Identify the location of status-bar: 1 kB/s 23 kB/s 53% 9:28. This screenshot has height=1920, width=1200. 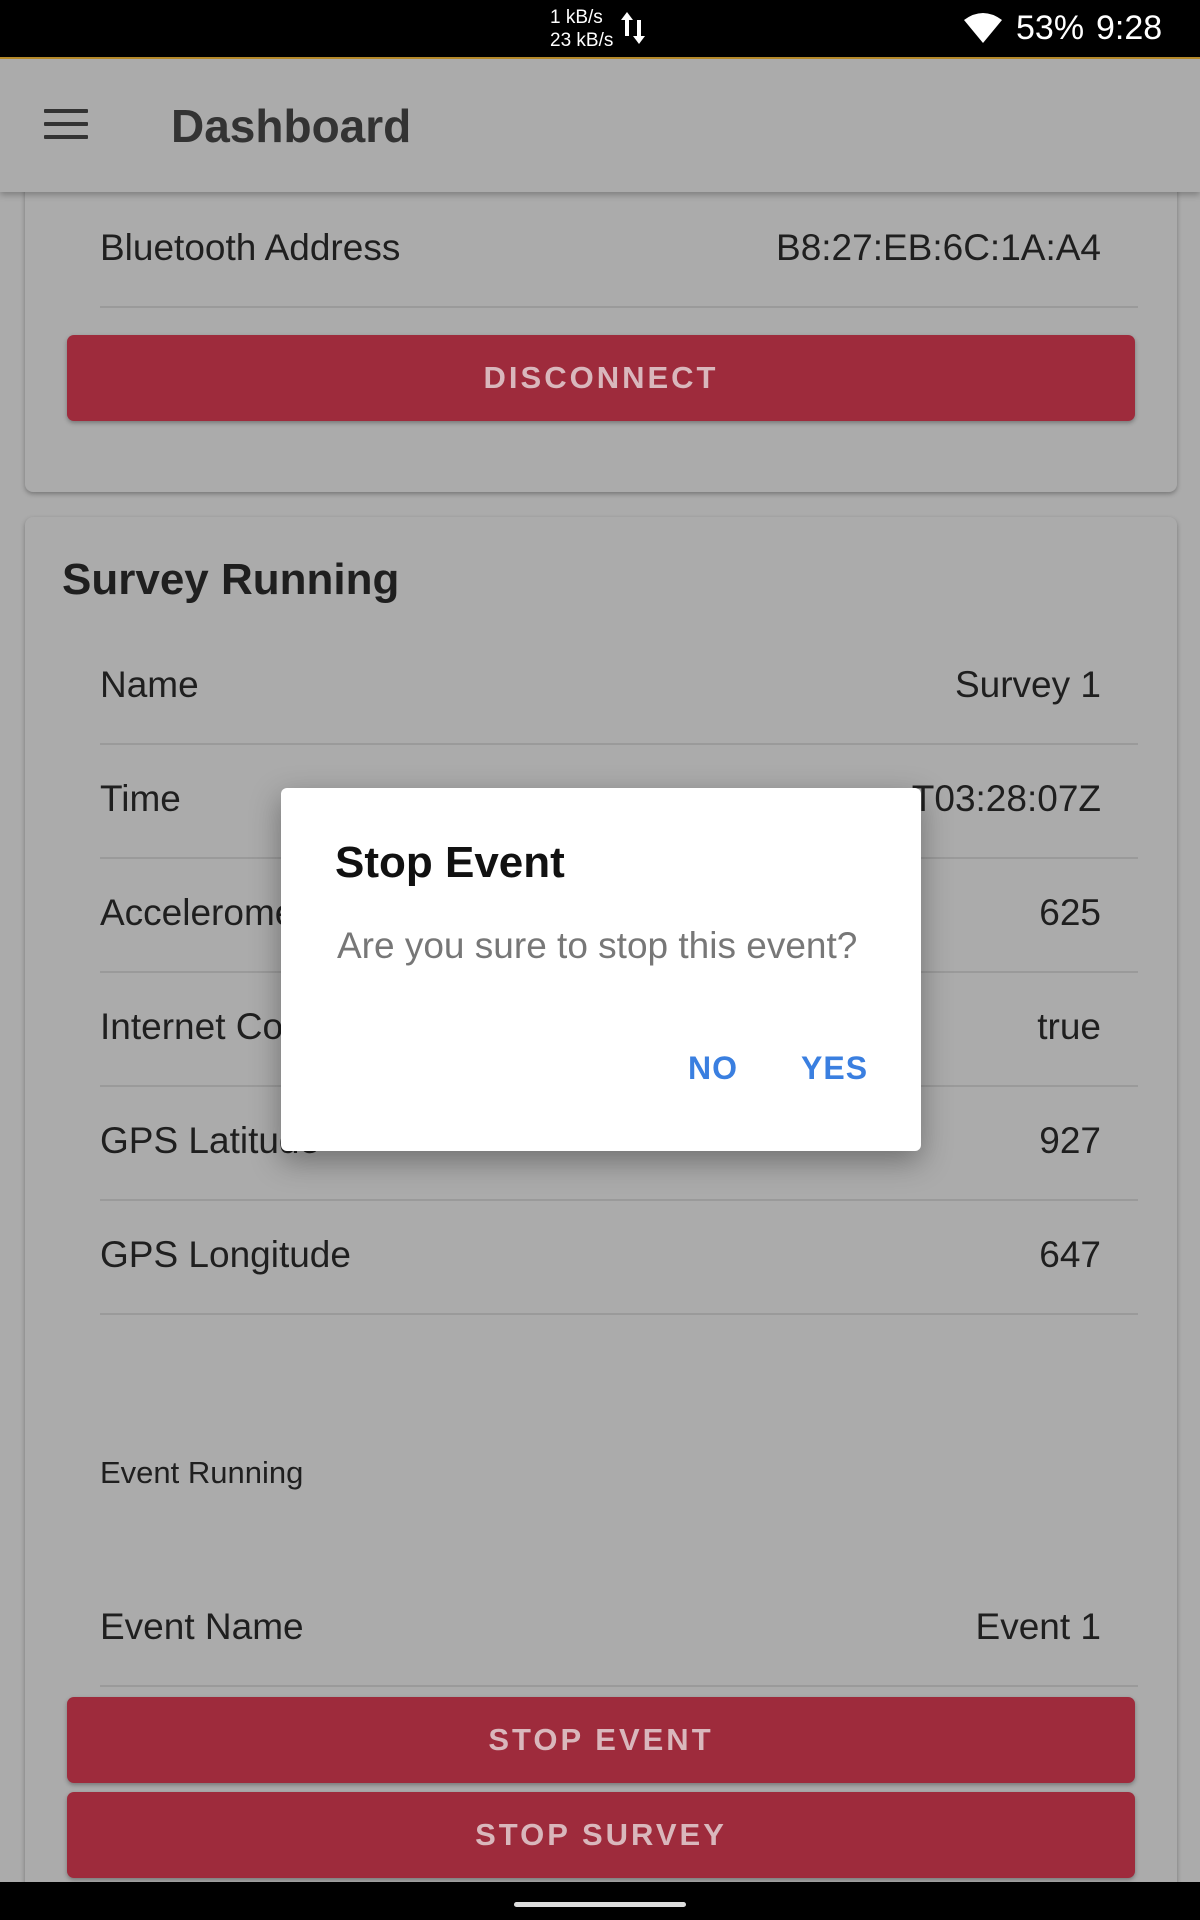
(600, 28).